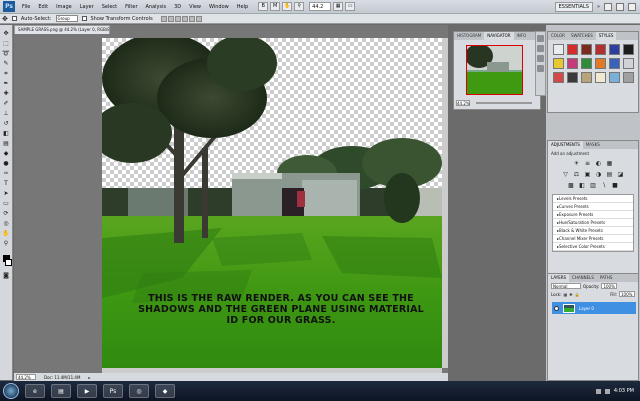 Image resolution: width=640 pixels, height=401 pixels. What do you see at coordinates (6, 213) in the screenshot?
I see `3d-rotate-tool-icon: ⟳` at bounding box center [6, 213].